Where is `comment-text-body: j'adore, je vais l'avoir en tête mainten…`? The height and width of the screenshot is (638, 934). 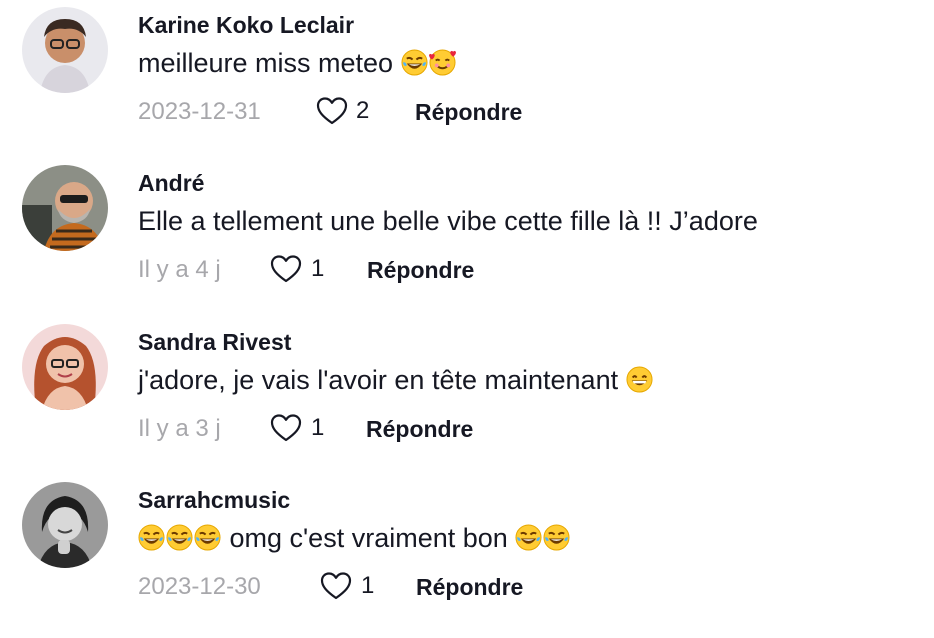 comment-text-body: j'adore, je vais l'avoir en tête mainten… is located at coordinates (382, 380).